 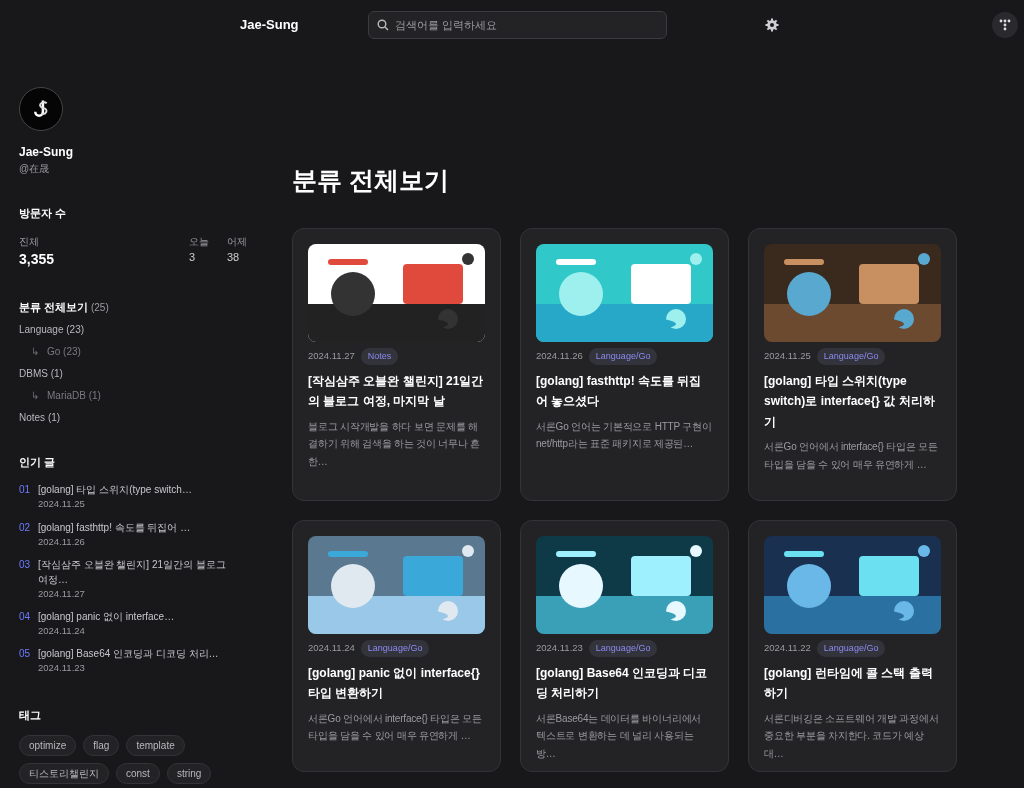 What do you see at coordinates (52, 329) in the screenshot?
I see `category-link: Language (23)` at bounding box center [52, 329].